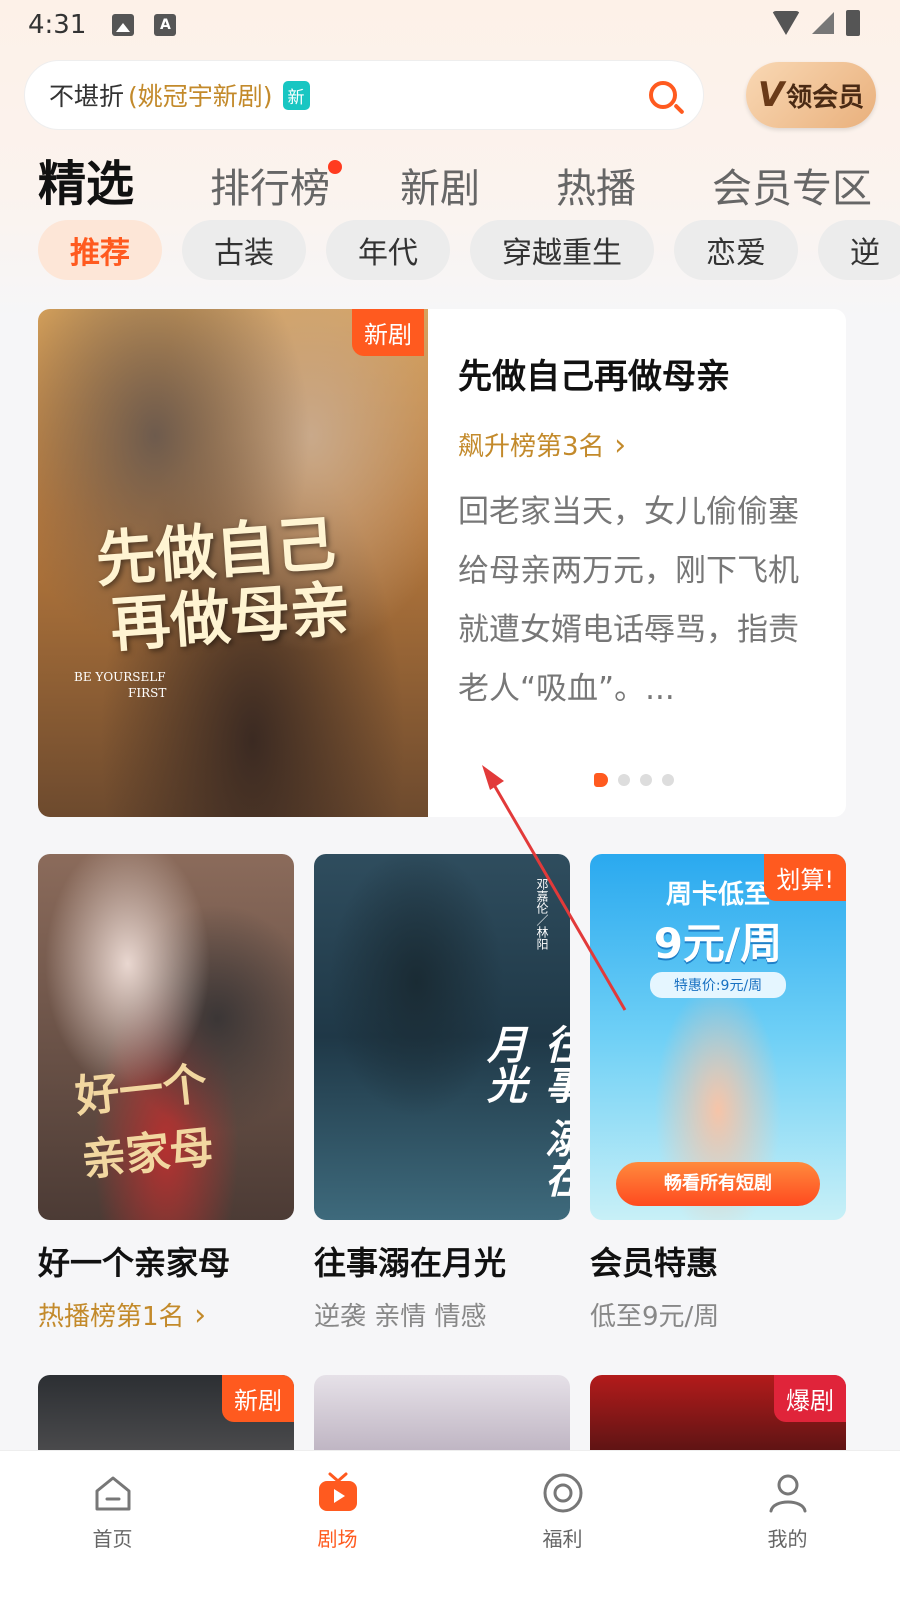 The width and height of the screenshot is (900, 1600). I want to click on drama-title: 好一个亲家母, so click(166, 1261).